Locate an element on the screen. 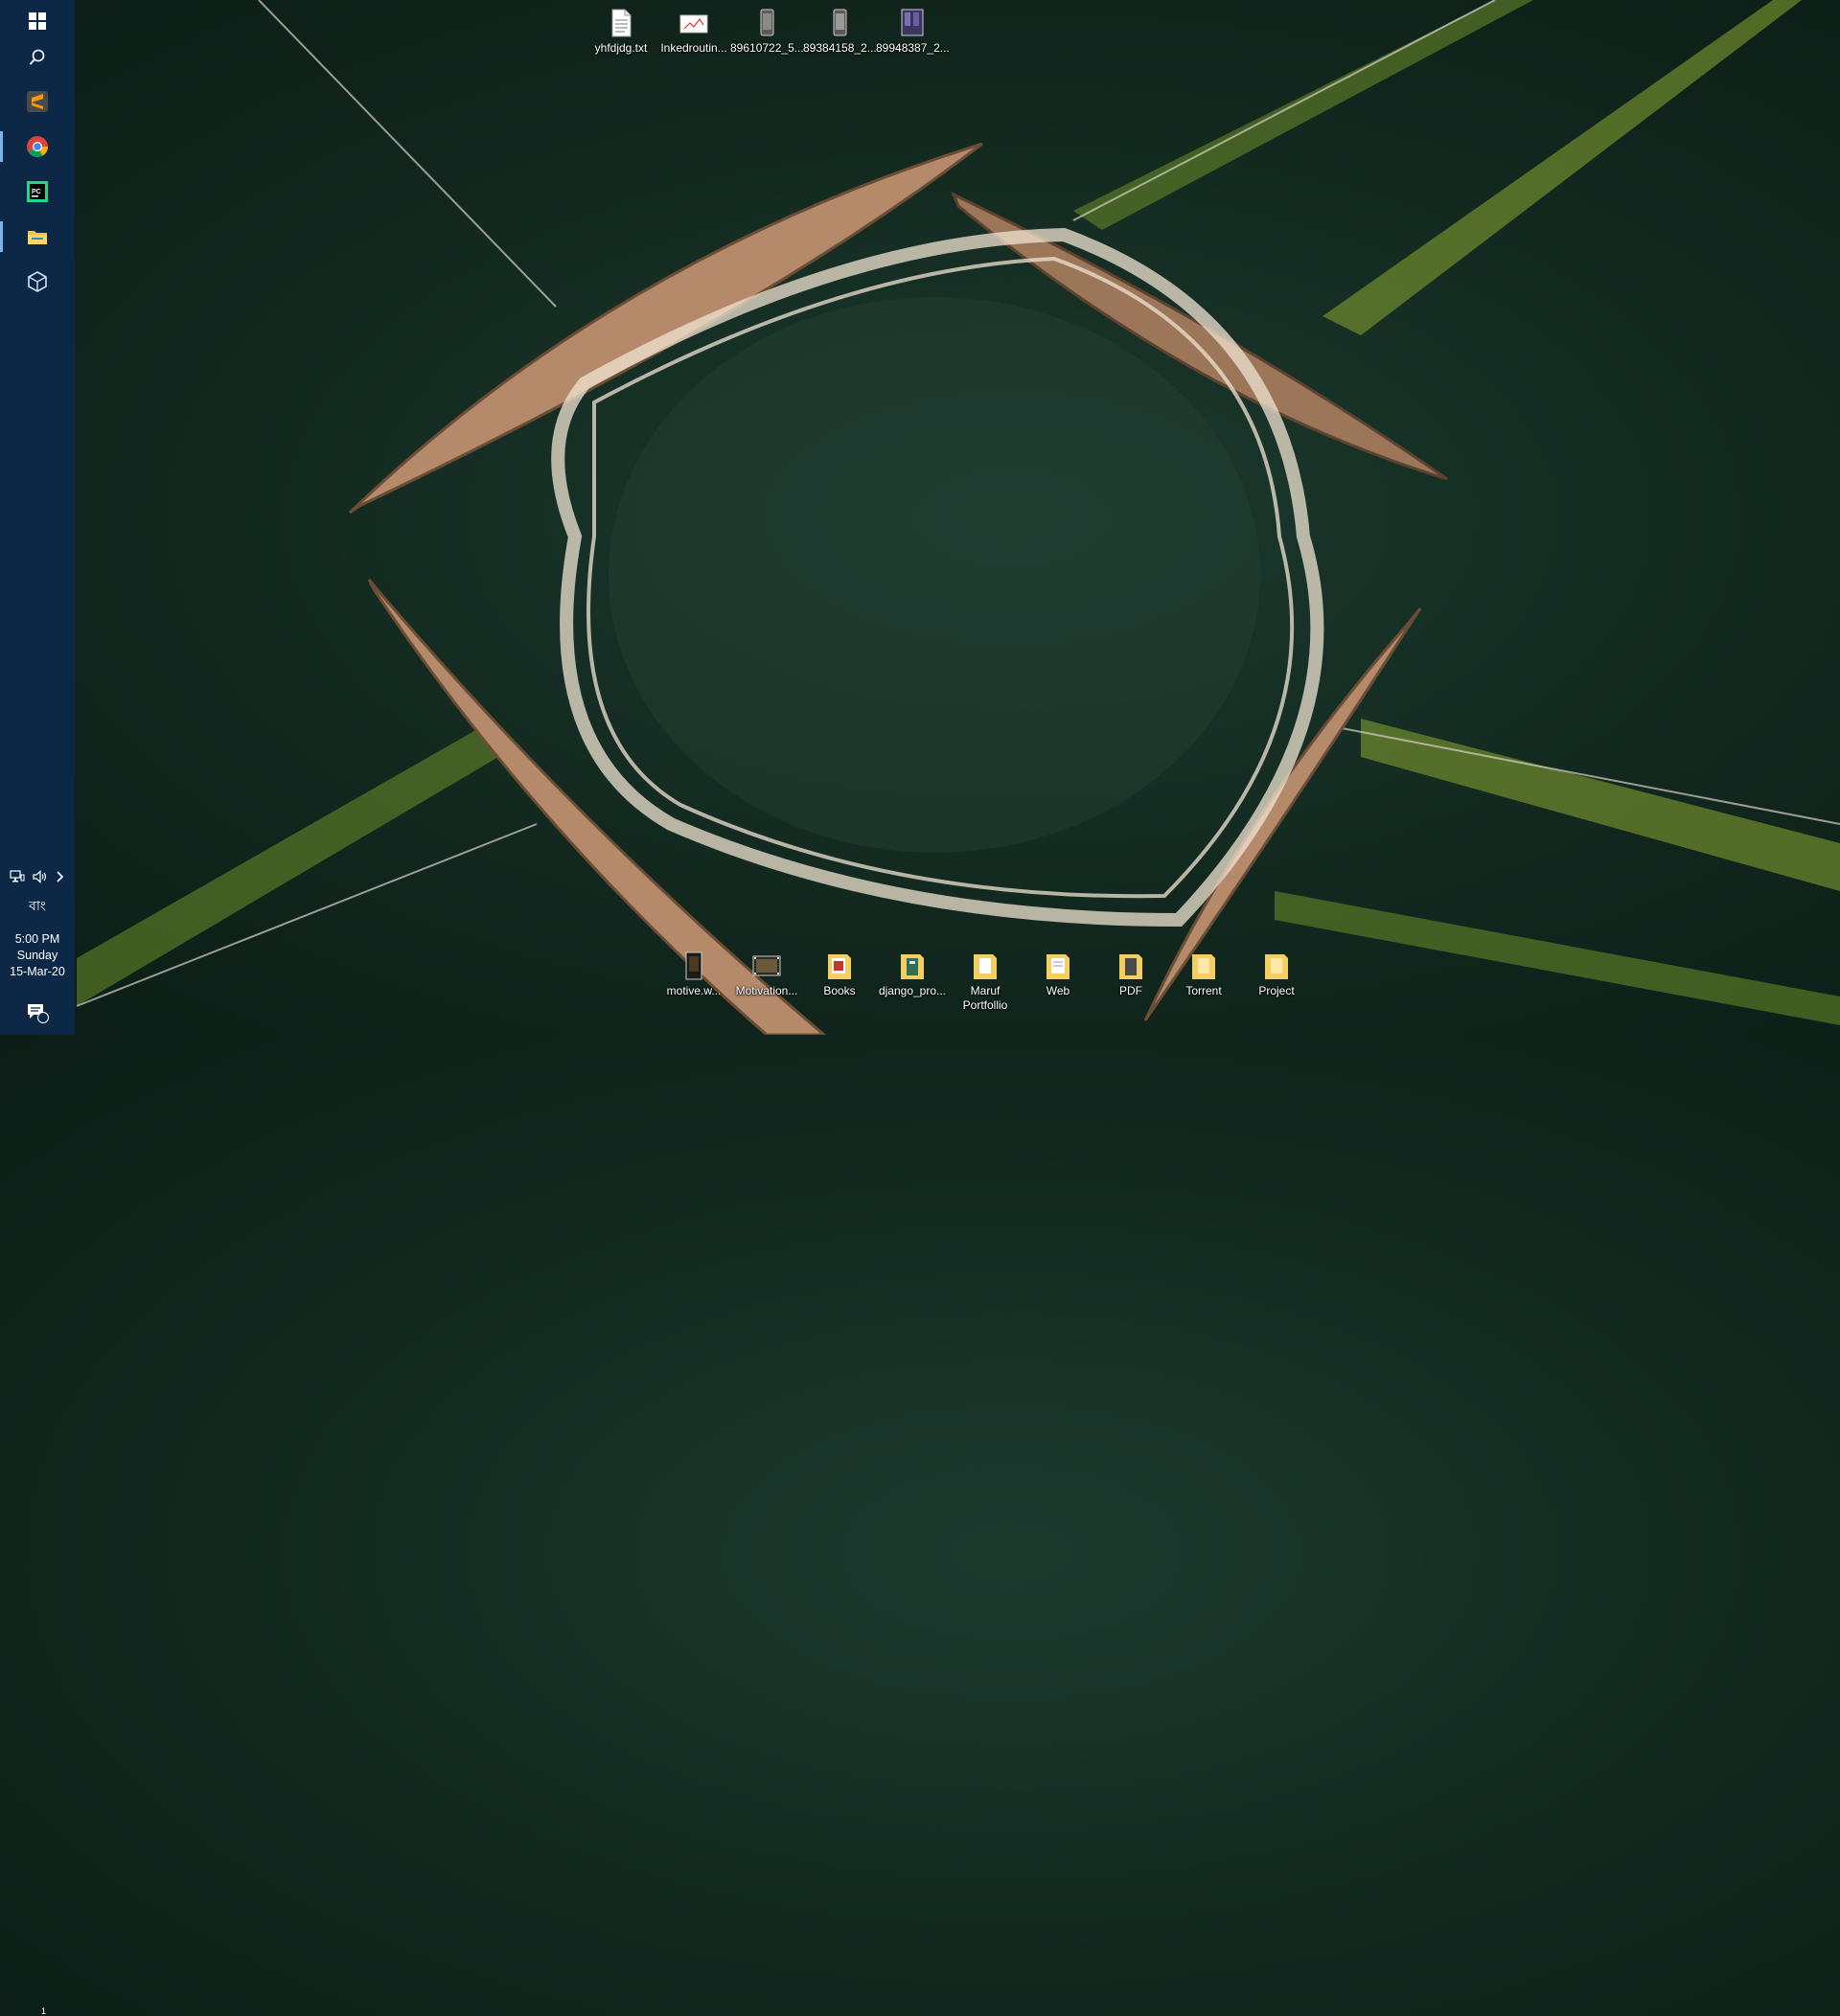  desktop-icon-label: Project is located at coordinates (1276, 990).